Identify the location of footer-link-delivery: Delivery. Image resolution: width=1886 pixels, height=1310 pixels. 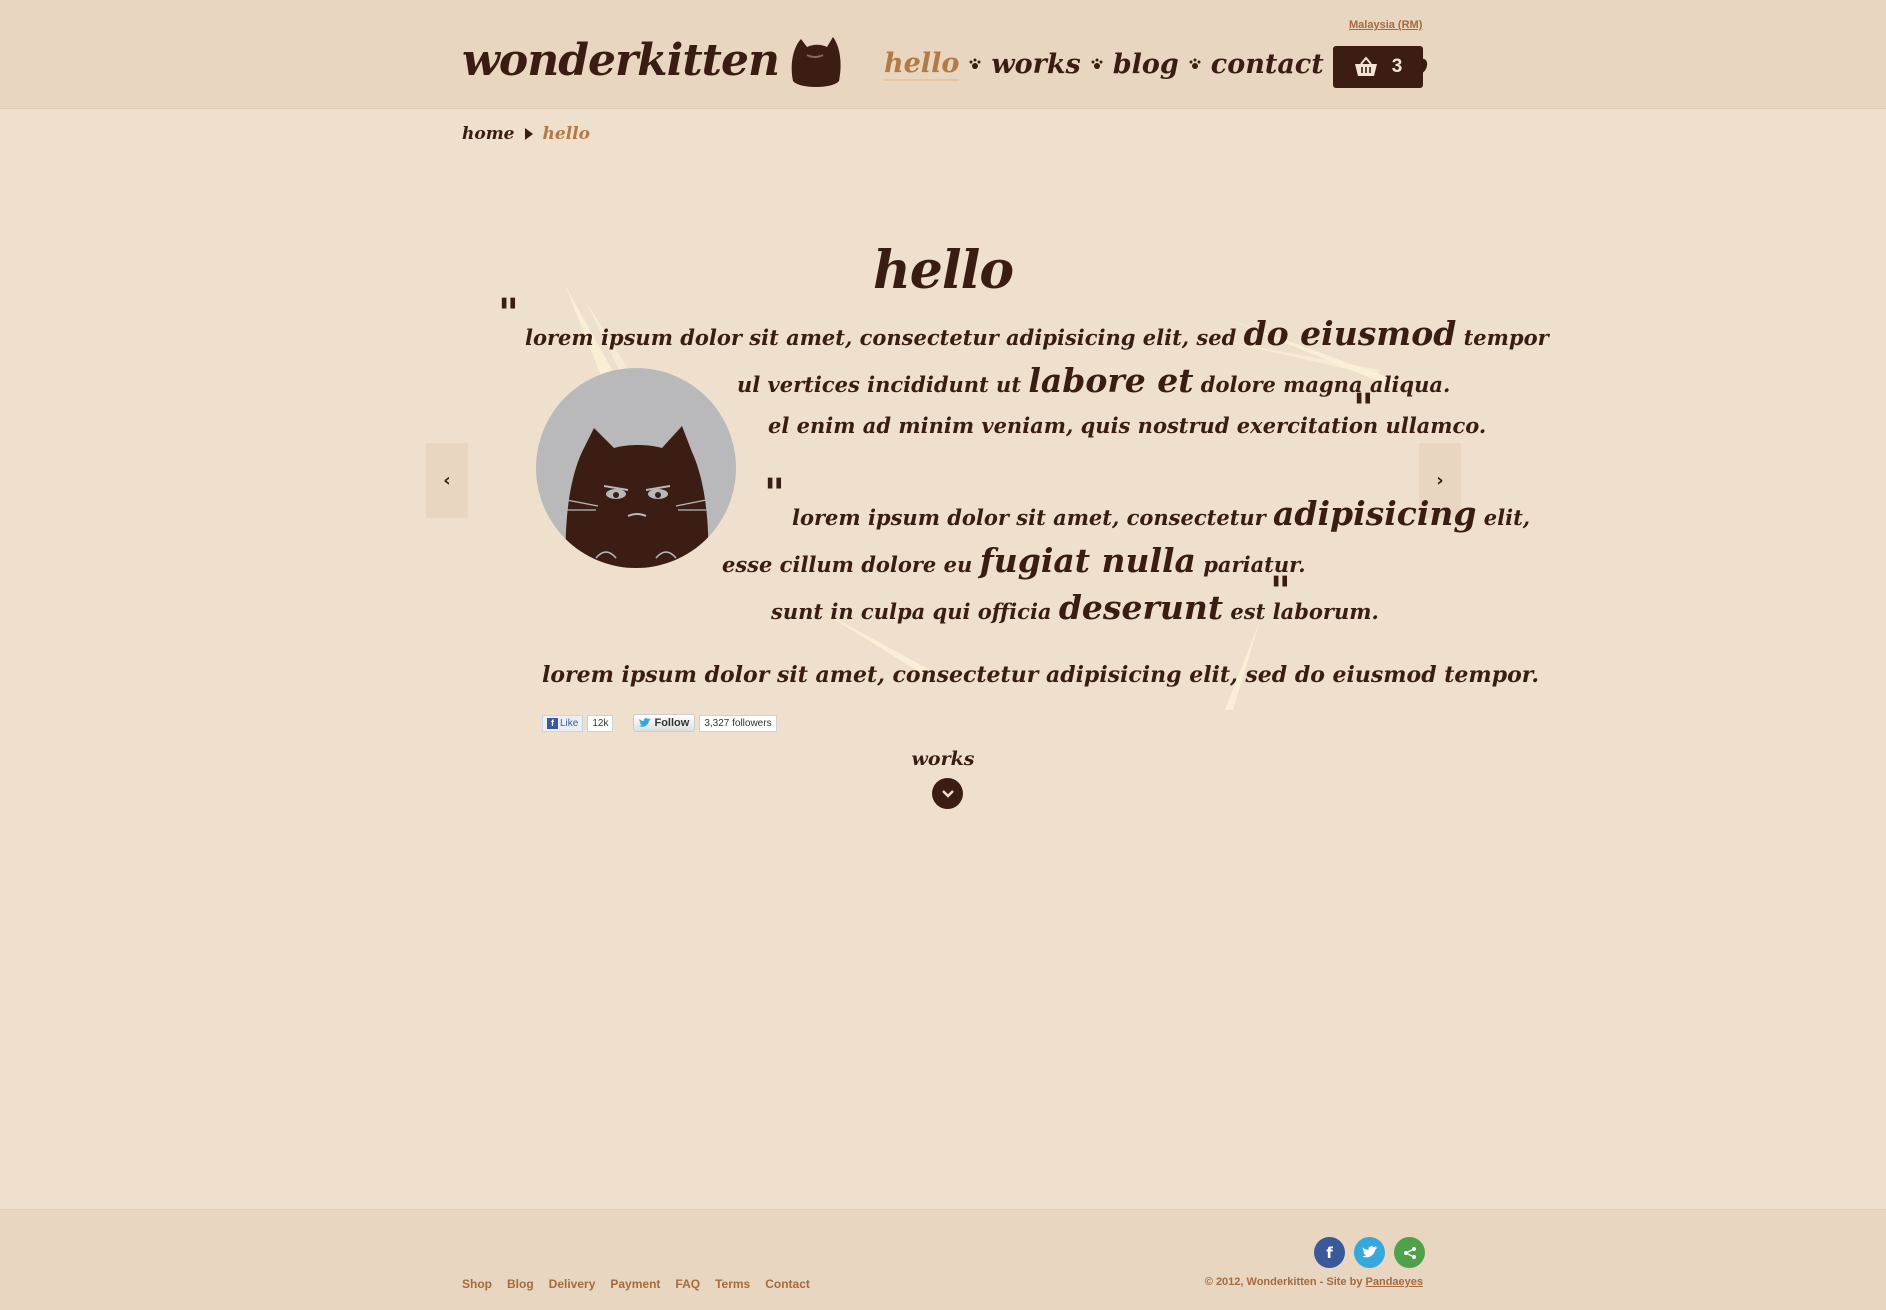
(572, 1284).